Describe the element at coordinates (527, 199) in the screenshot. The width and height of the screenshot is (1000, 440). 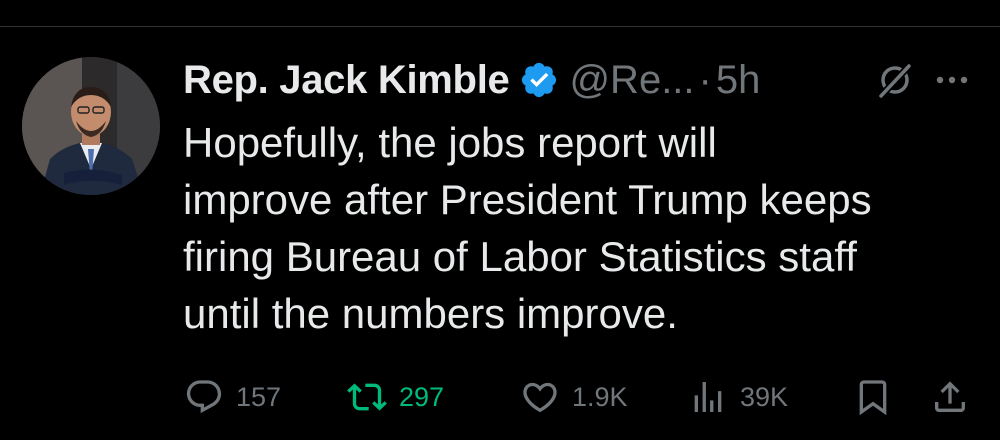
I see `tweet-line: improve after President Trump keeps` at that location.